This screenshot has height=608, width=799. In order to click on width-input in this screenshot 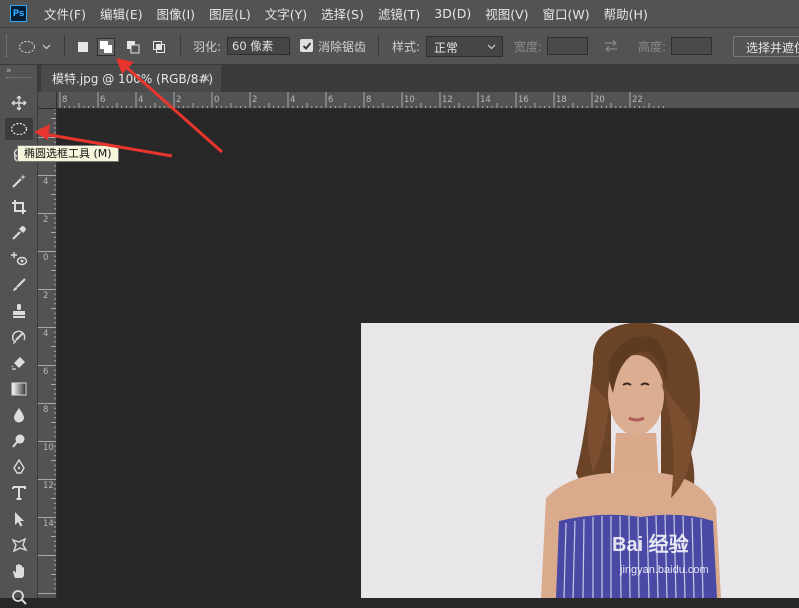, I will do `click(567, 46)`.